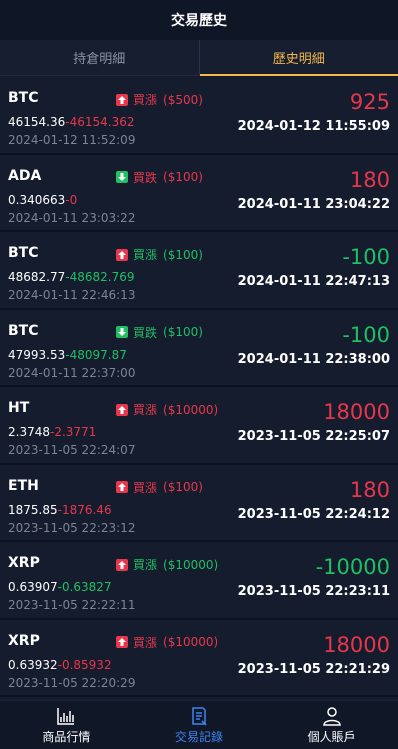  What do you see at coordinates (72, 217) in the screenshot?
I see `open-time: 2024-01-11 23:03:22` at bounding box center [72, 217].